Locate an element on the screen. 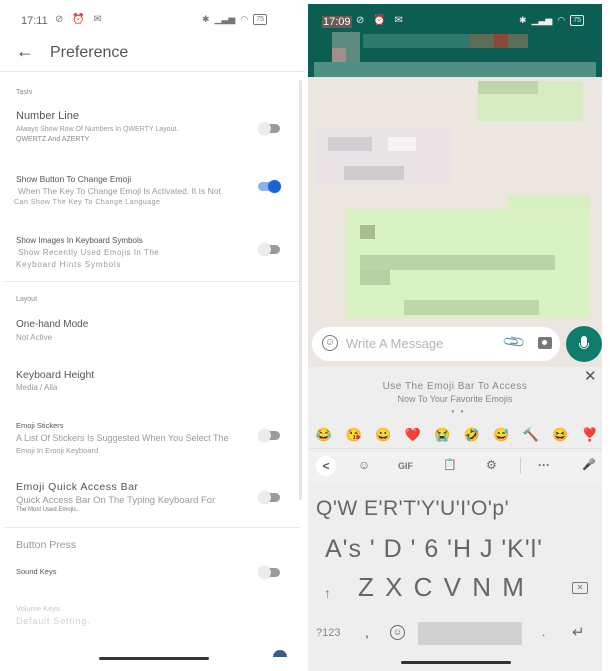 The width and height of the screenshot is (610, 671). setting-keyboard-height: Keyboard Height Media / Alia is located at coordinates (150, 383).